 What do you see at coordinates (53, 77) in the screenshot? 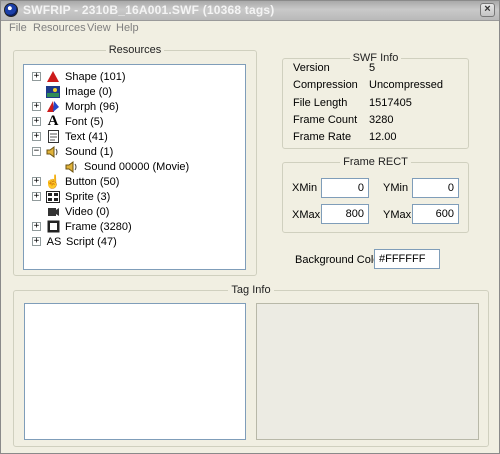
I see `shape-icon` at bounding box center [53, 77].